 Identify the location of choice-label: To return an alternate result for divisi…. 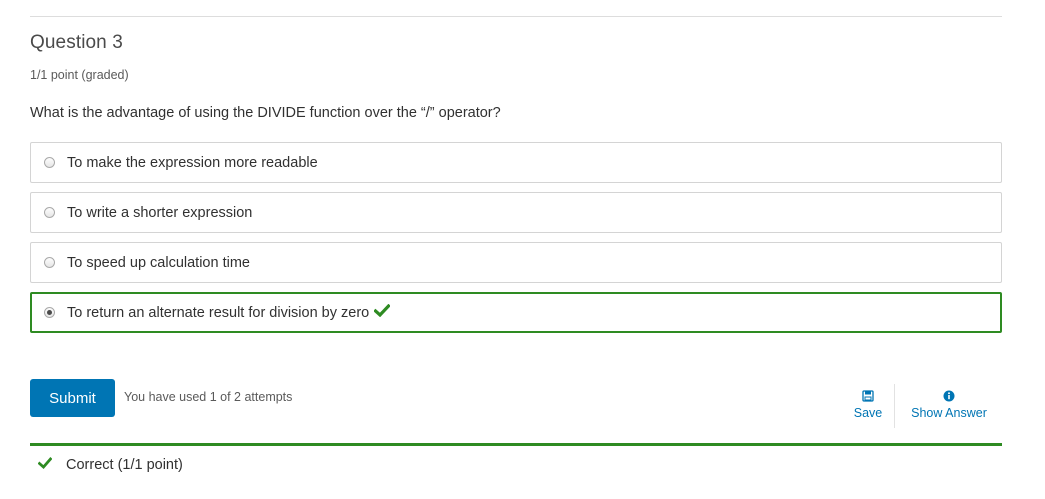
(218, 312).